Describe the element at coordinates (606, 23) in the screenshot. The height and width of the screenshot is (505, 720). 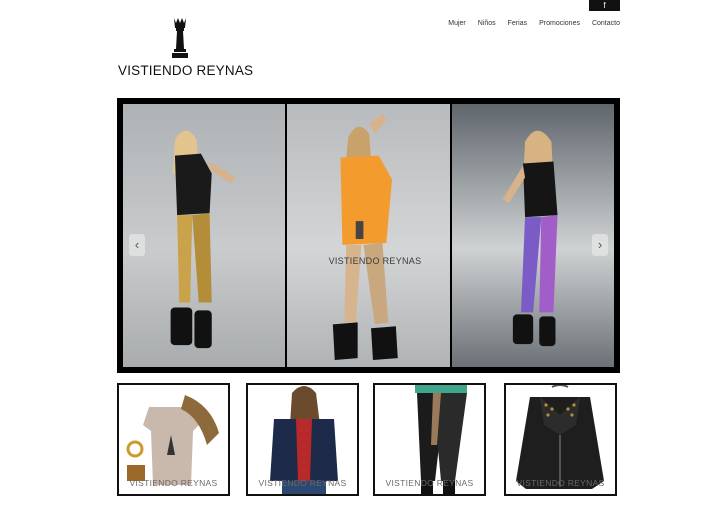
I see `nav-item-contacto: Contacto` at that location.